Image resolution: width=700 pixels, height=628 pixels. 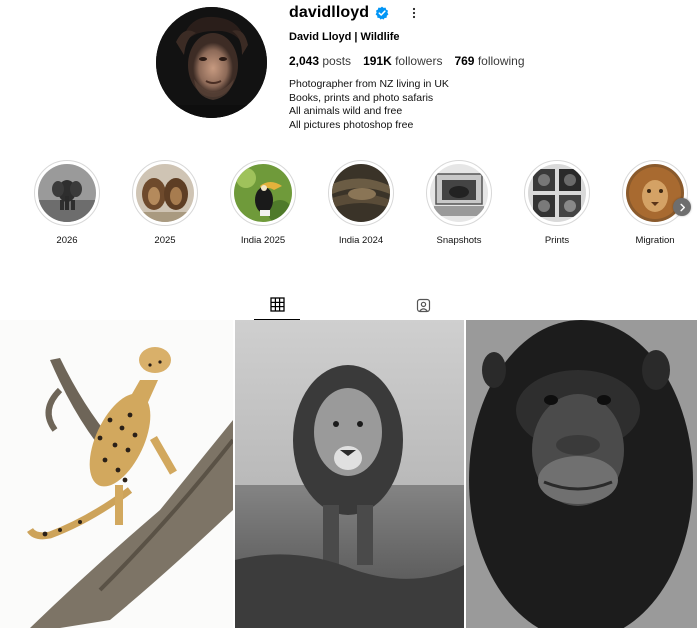 I want to click on highlight-india-2025: India 2025, so click(x=263, y=203).